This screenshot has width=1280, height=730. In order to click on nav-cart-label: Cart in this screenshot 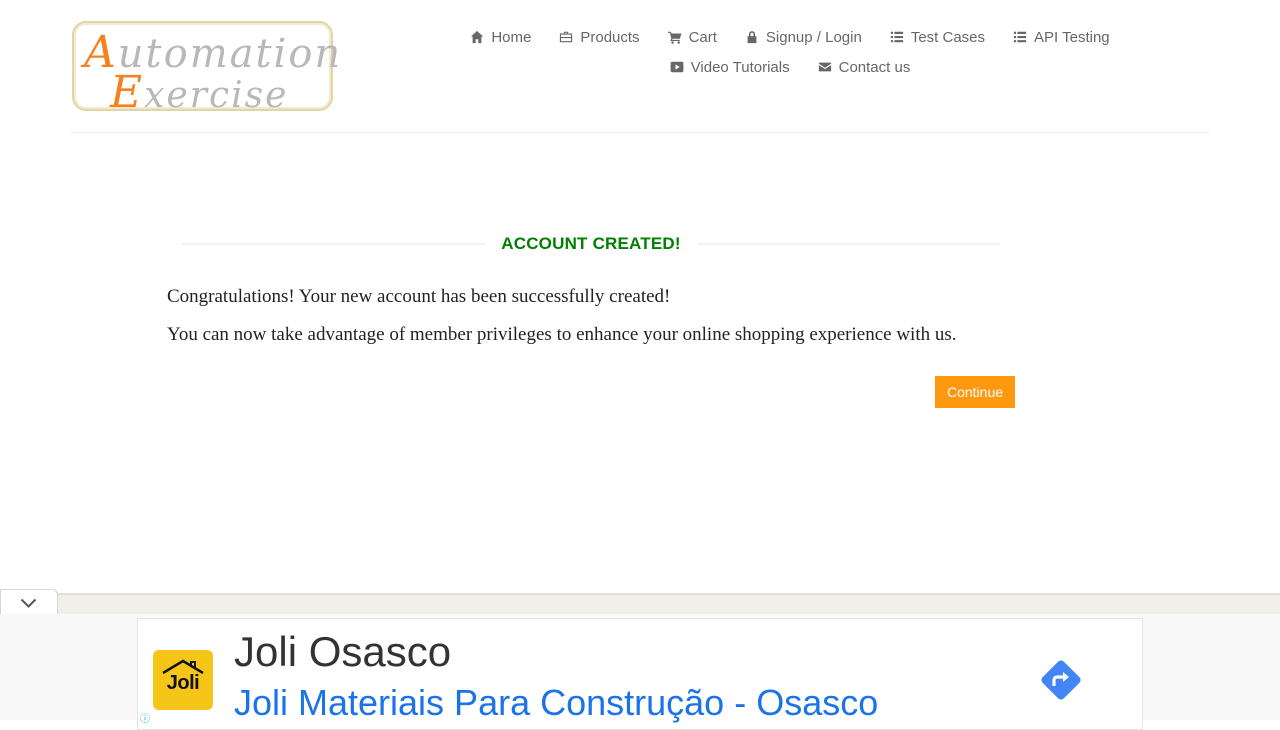, I will do `click(702, 37)`.